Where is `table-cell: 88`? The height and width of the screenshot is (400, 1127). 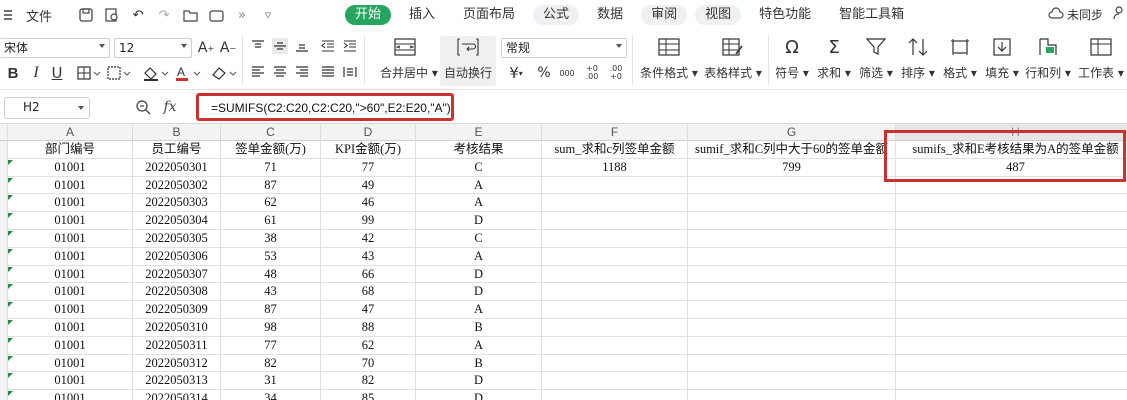 table-cell: 88 is located at coordinates (368, 328).